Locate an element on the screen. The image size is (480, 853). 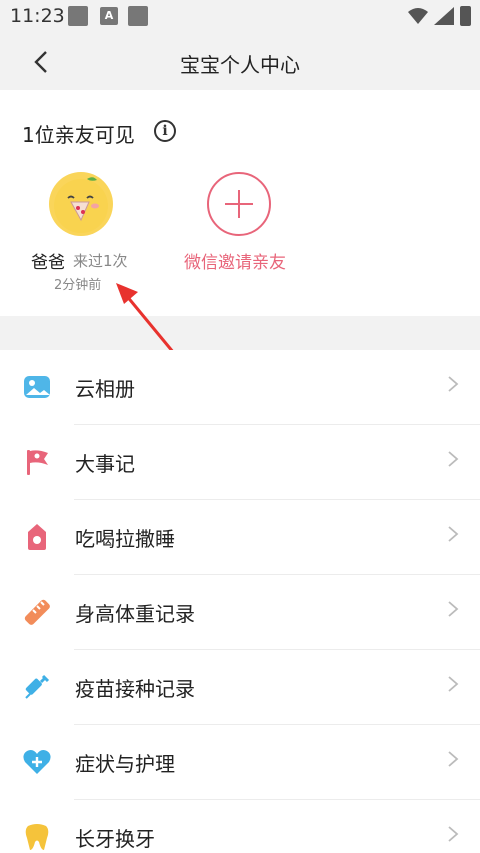
menu-item-cloud-album: 云相册 is located at coordinates (240, 387).